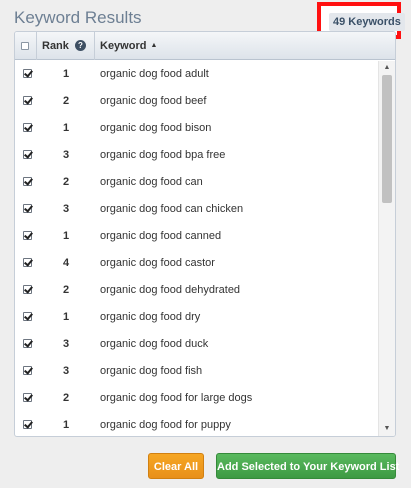  I want to click on keyword-cell: organic dog food can chicken, so click(172, 209).